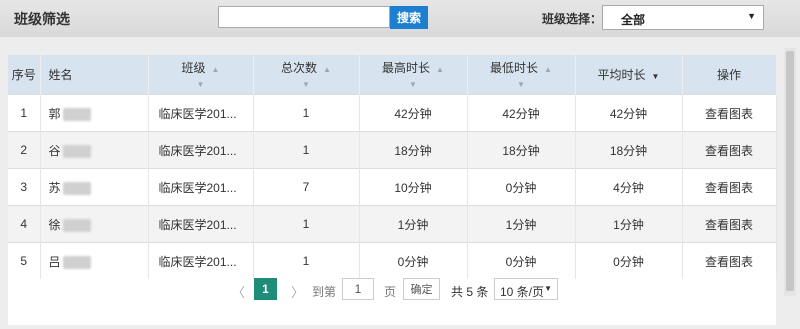 This screenshot has height=329, width=800. I want to click on cell-avg-duration: 1分钟, so click(629, 224).